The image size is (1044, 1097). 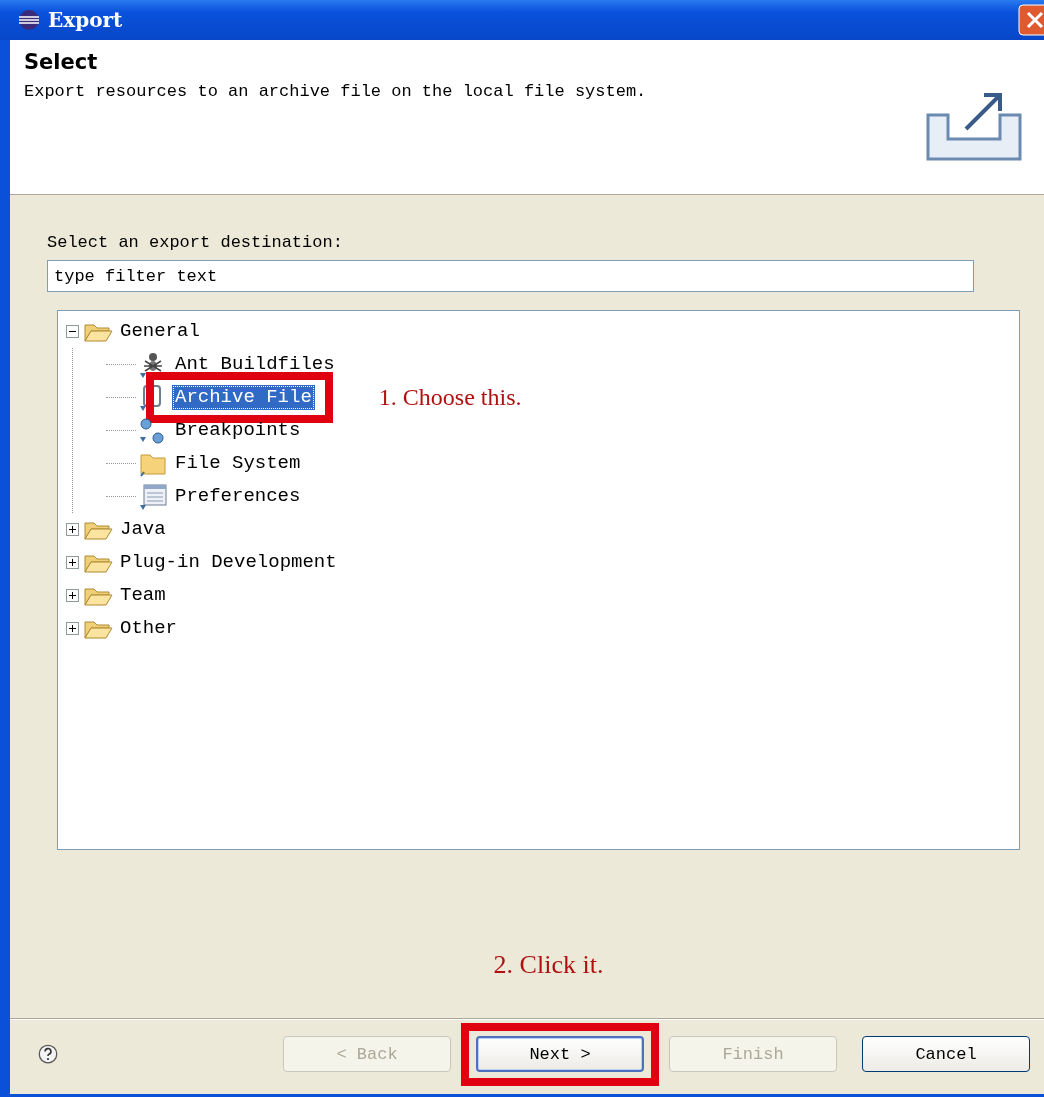 What do you see at coordinates (510, 276) in the screenshot?
I see `filter-field: type filter text` at bounding box center [510, 276].